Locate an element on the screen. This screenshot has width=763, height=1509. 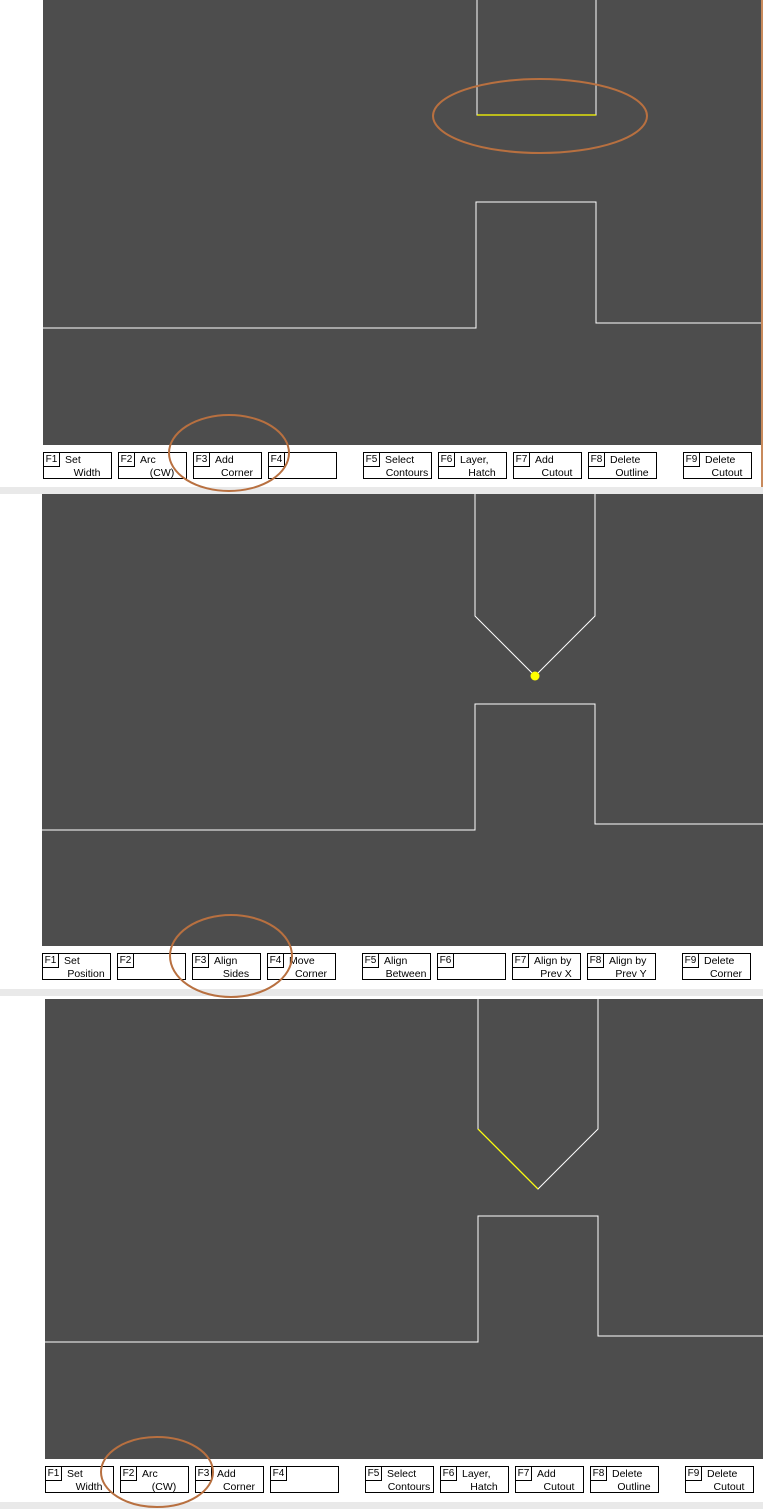
fkey-line2: Sides is located at coordinates (236, 974).